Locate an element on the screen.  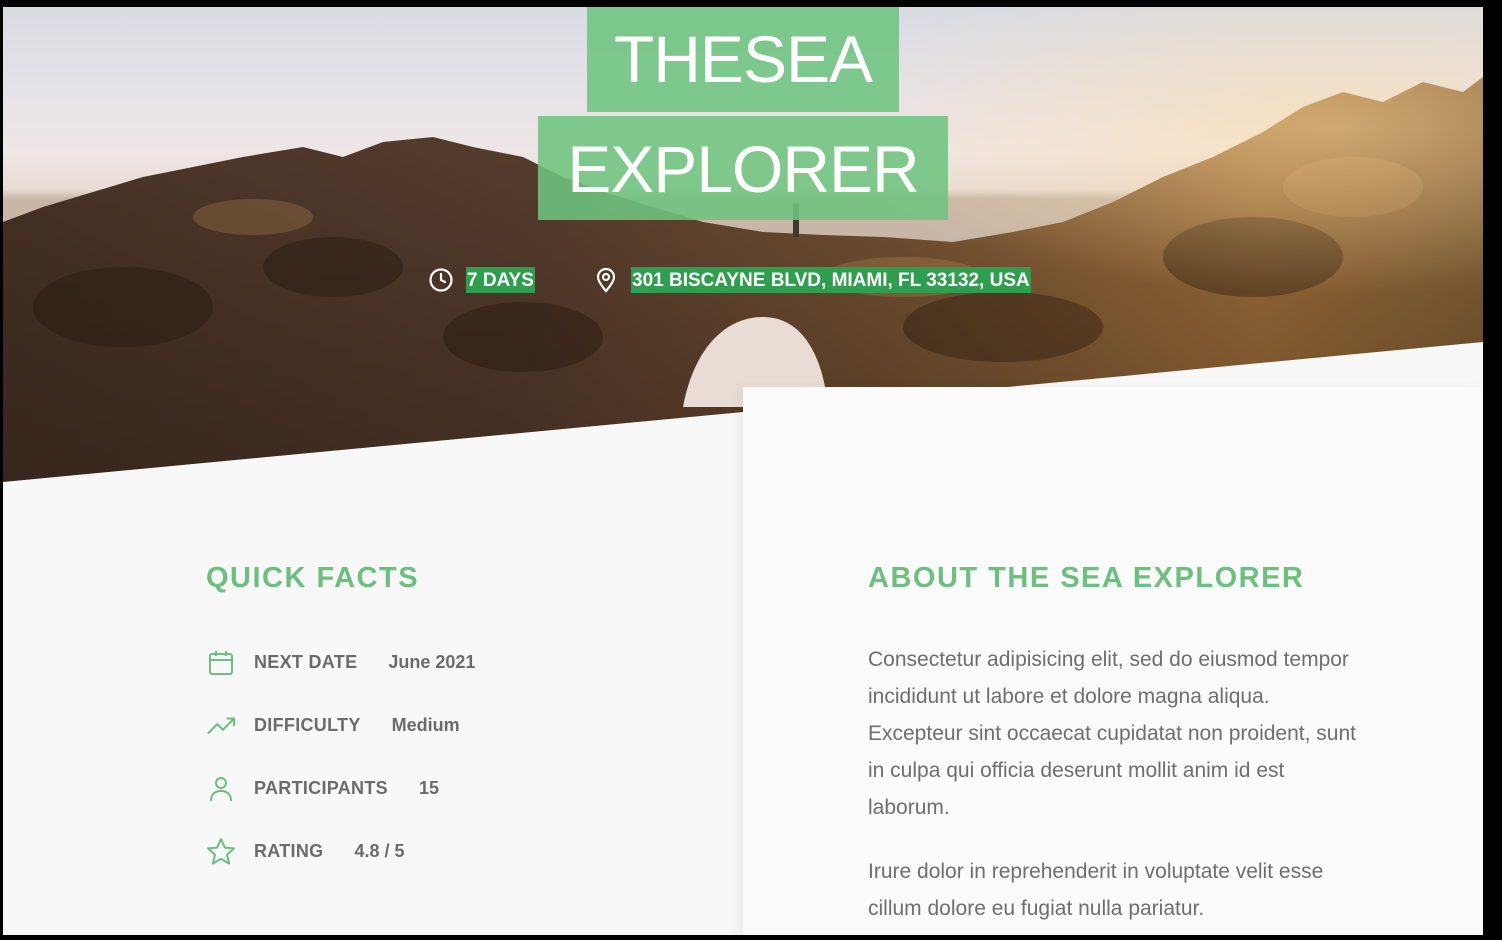
fact-label: PARTICIPANTS is located at coordinates (321, 788).